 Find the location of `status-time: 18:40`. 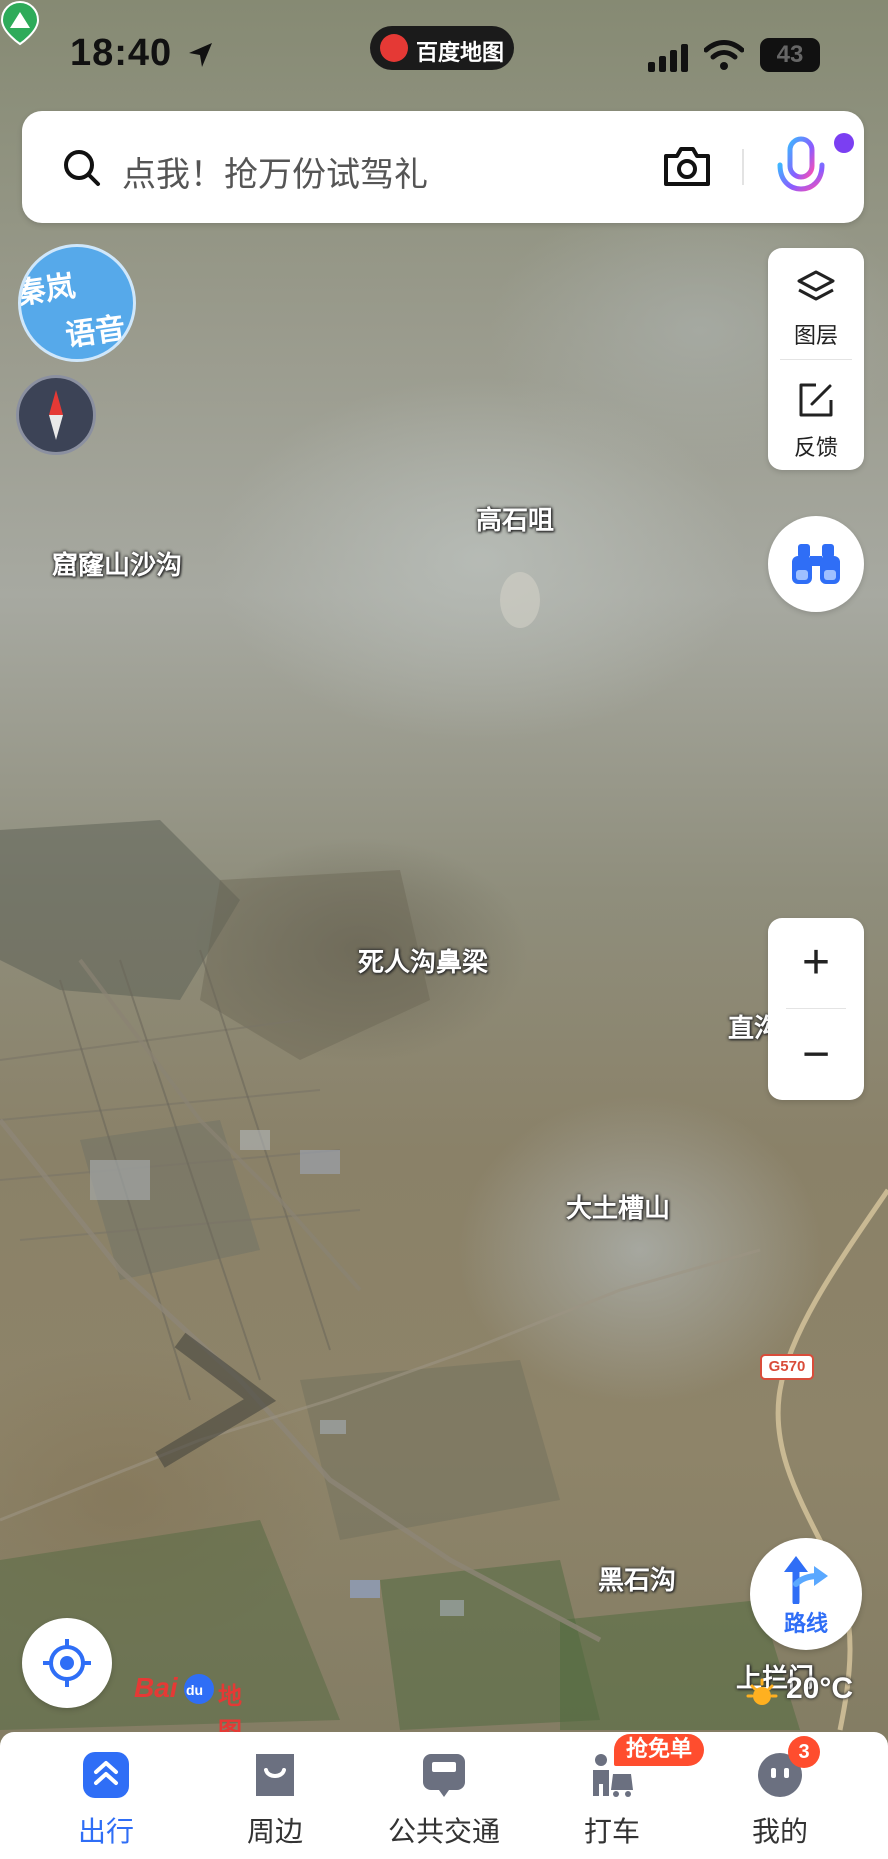

status-time: 18:40 is located at coordinates (121, 53).